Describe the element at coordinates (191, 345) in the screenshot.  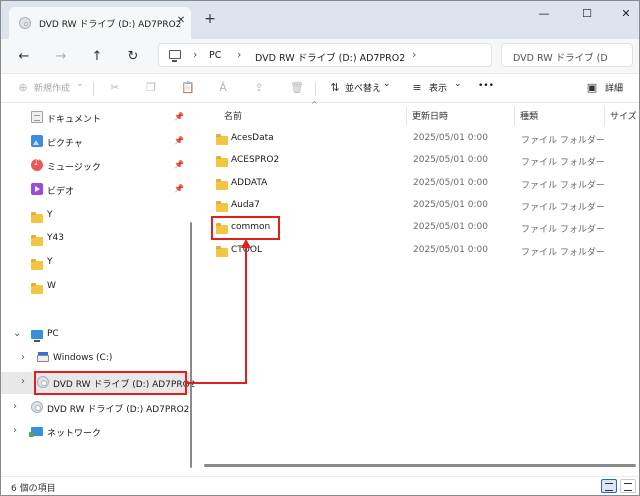
I see `sidebar-scrollbar` at that location.